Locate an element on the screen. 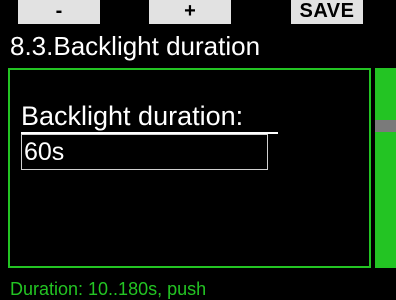  scrollbar-thumb is located at coordinates (385, 126).